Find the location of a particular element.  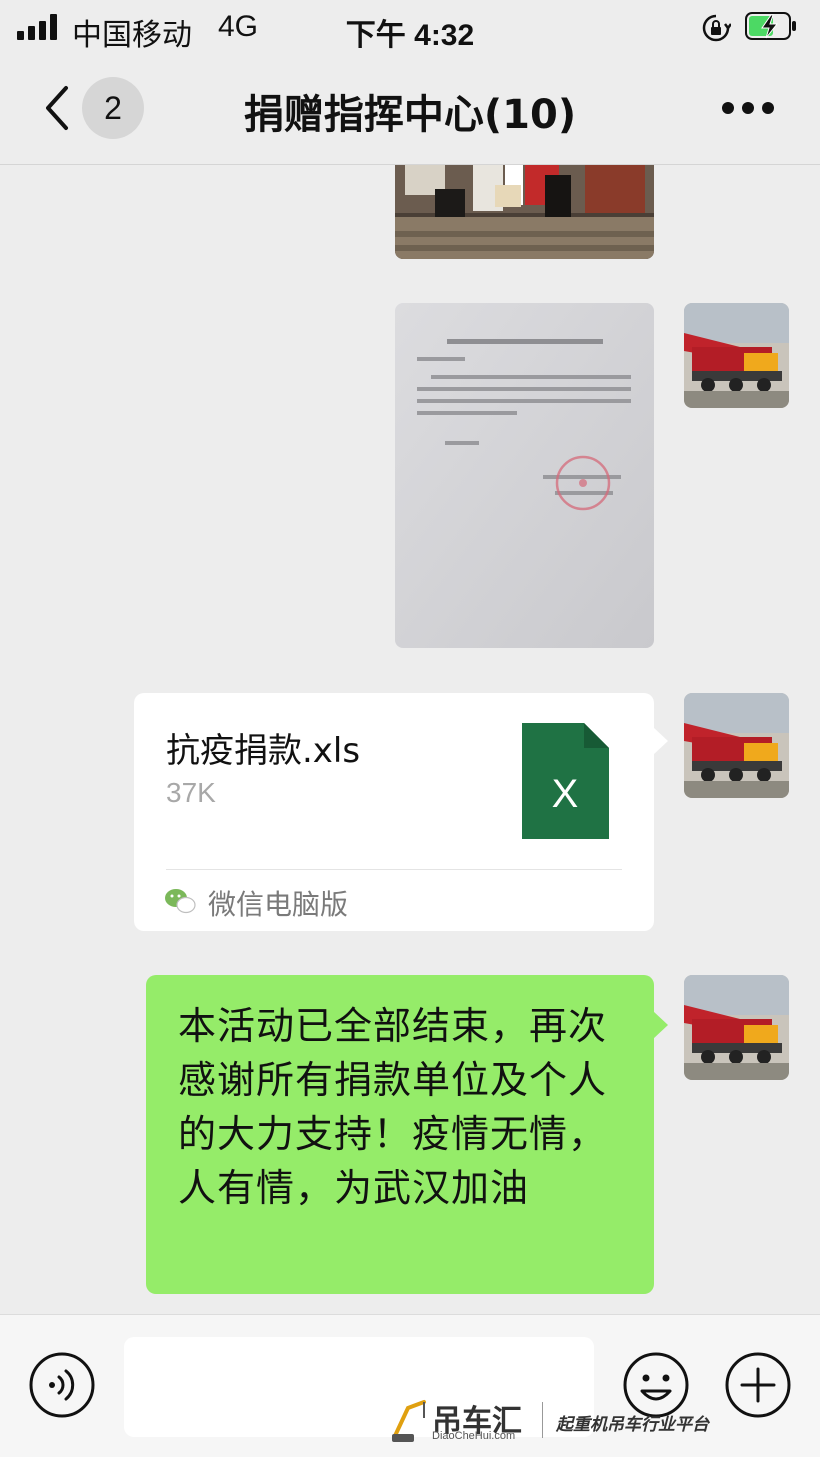

watermark: 吊车汇 DiaoCheHui.com 起重机吊车行业平台 is located at coordinates (595, 1420).